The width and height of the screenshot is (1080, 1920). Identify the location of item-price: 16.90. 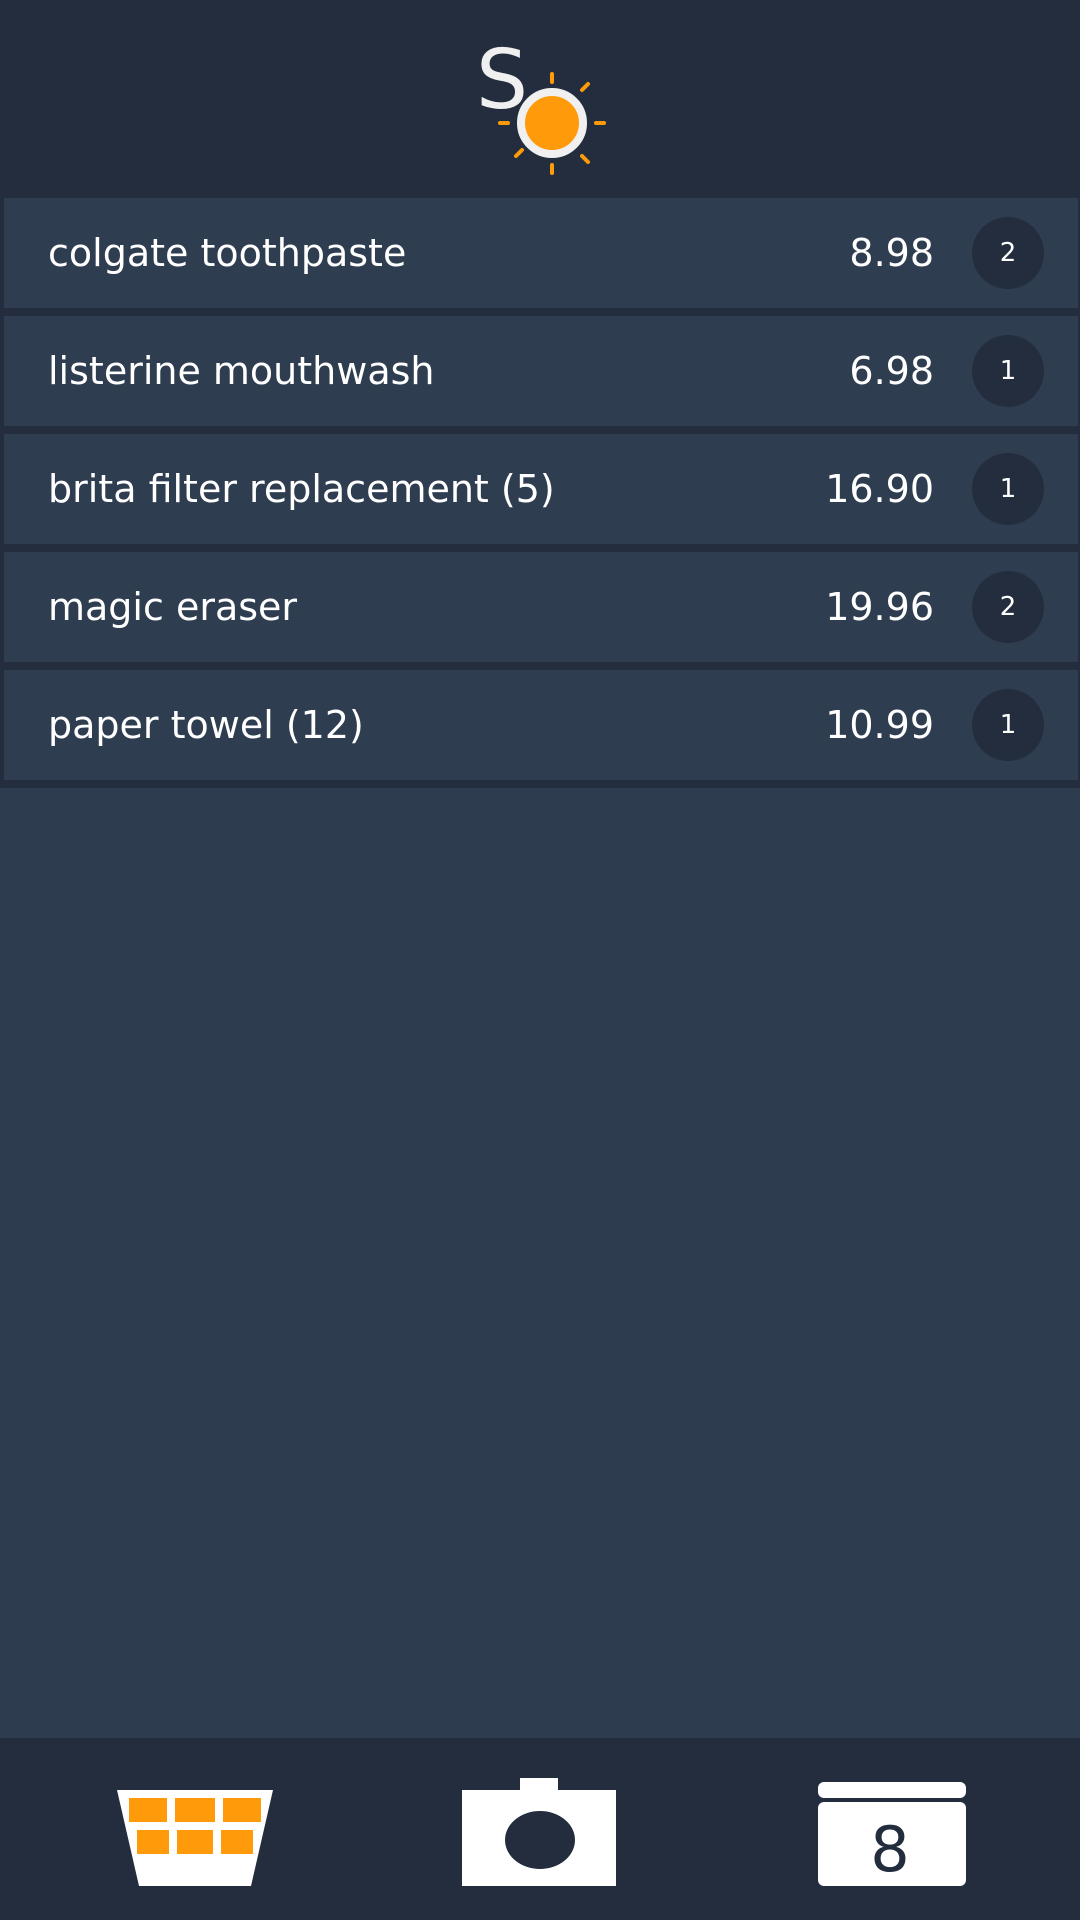
(879, 489).